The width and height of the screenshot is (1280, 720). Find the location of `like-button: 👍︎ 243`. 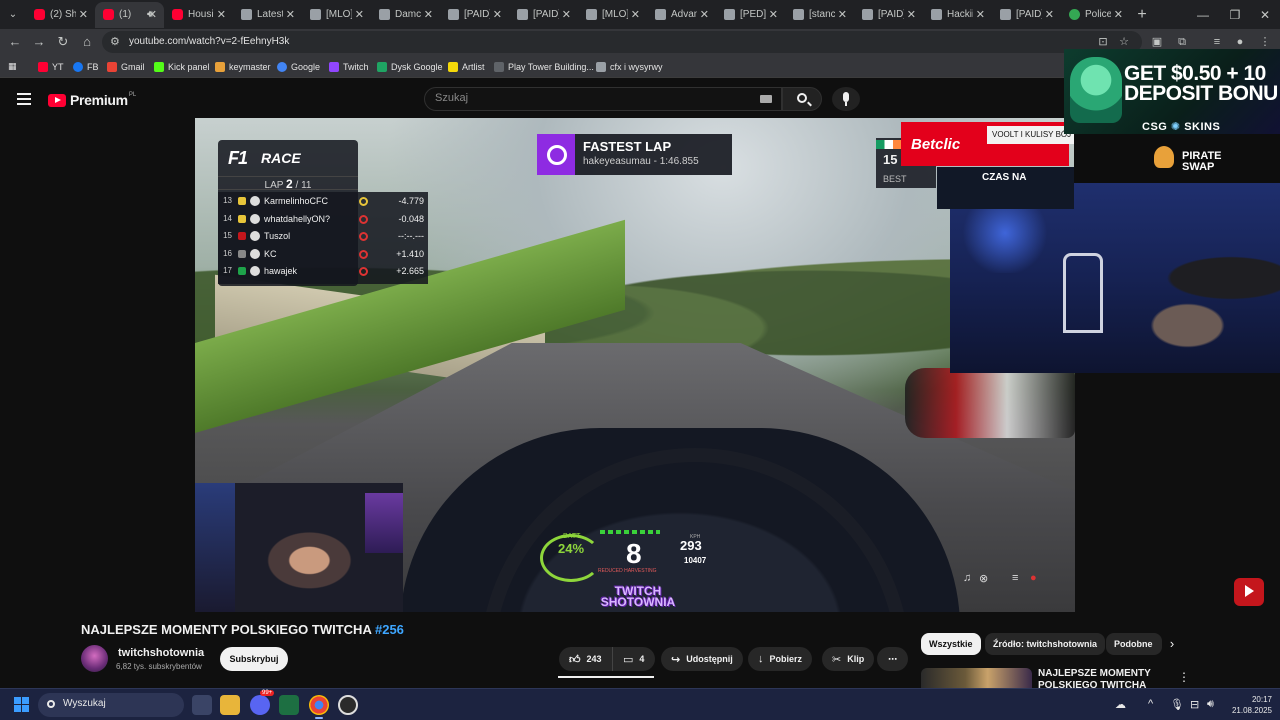

like-button: 👍︎ 243 is located at coordinates (585, 659).